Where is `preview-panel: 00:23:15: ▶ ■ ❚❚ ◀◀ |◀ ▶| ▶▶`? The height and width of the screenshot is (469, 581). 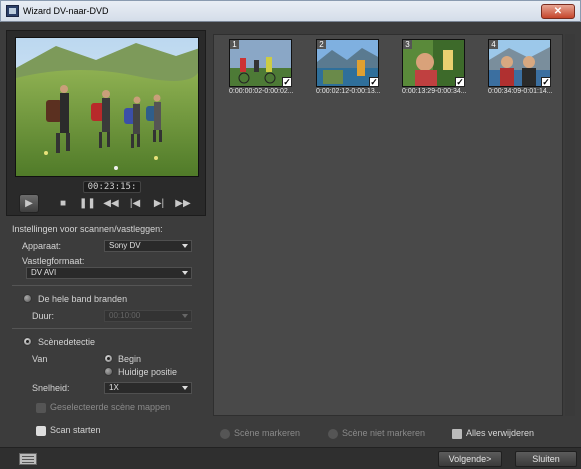 preview-panel: 00:23:15: ▶ ■ ❚❚ ◀◀ |◀ ▶| ▶▶ is located at coordinates (106, 123).